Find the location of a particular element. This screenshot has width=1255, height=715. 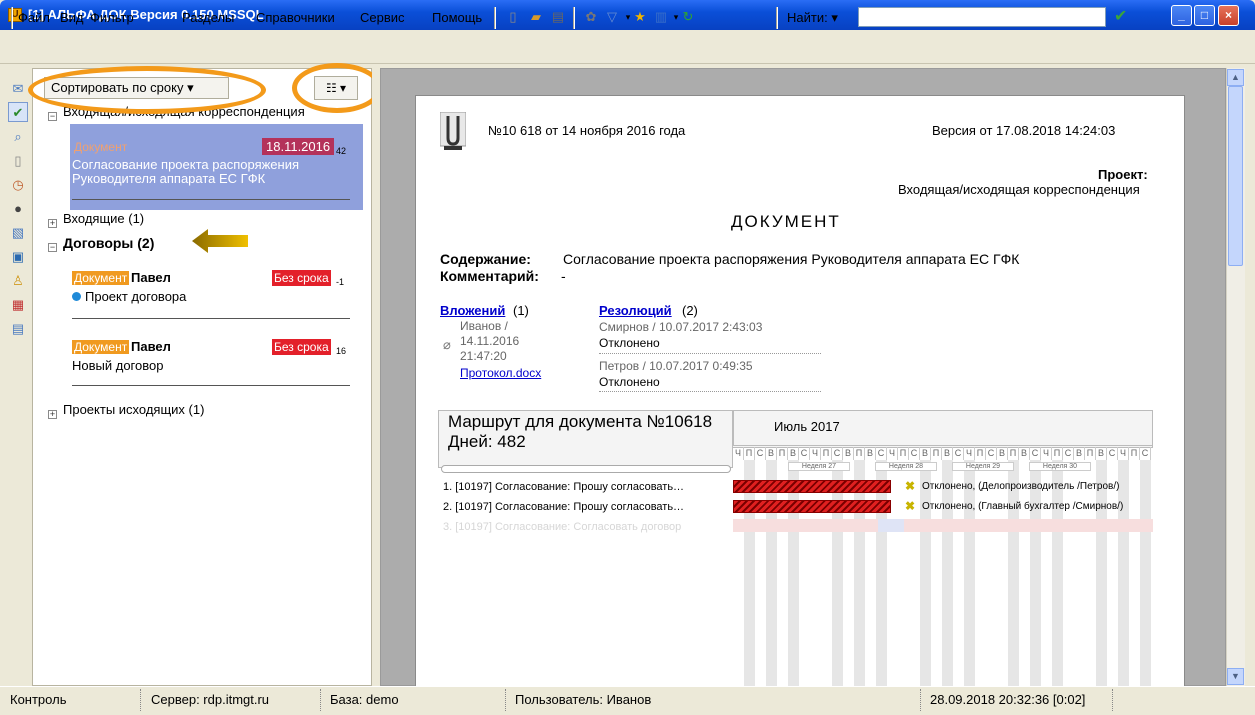

route-days: Дней: 482 is located at coordinates (487, 441).